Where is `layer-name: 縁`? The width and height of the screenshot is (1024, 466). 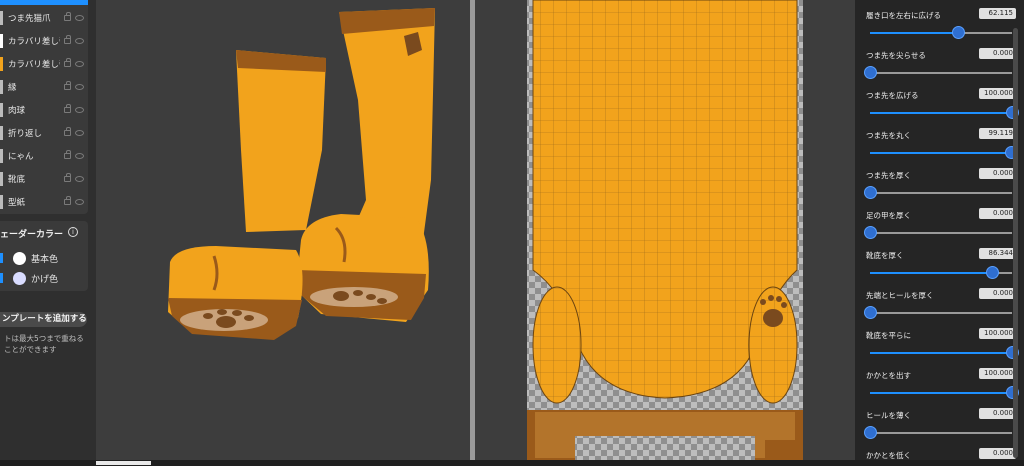
layer-name: 縁 is located at coordinates (12, 87).